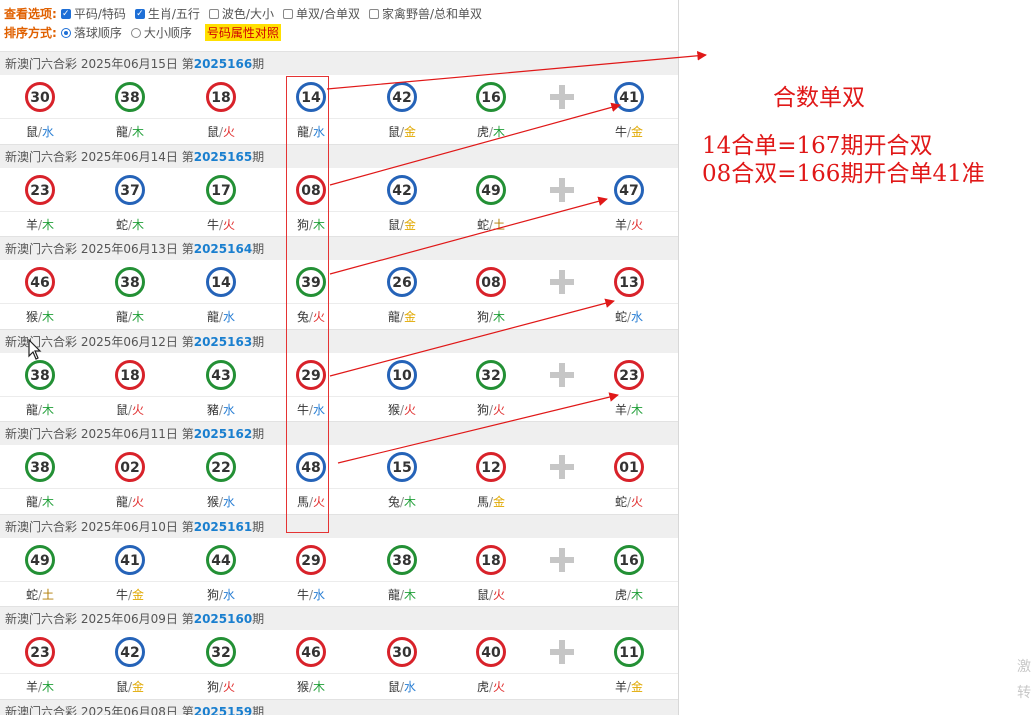  Describe the element at coordinates (843, 174) in the screenshot. I see `annotation-line-2: 08合双=166期开合单41准` at that location.